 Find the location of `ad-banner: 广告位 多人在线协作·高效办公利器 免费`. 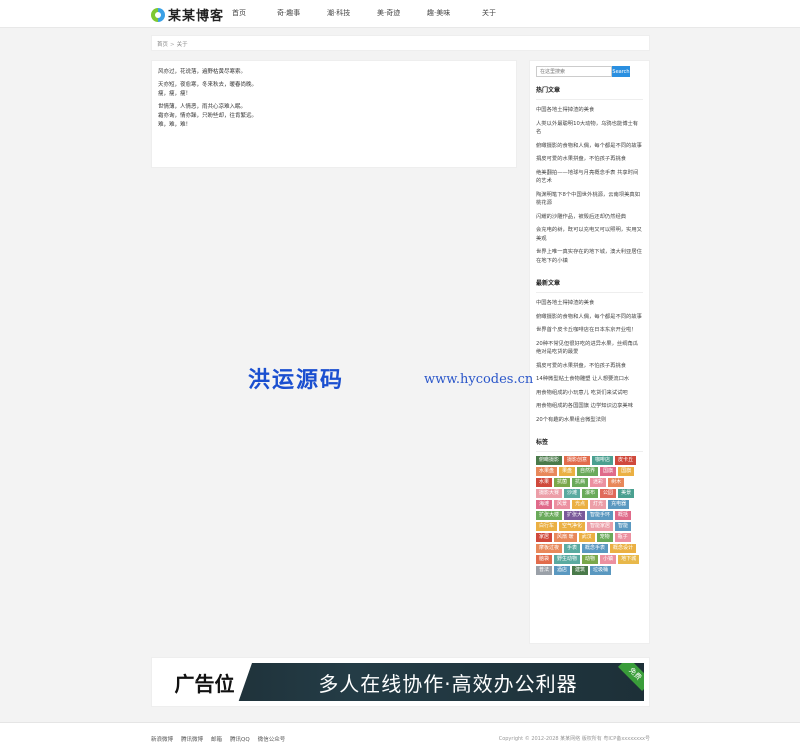

ad-banner: 广告位 多人在线协作·高效办公利器 免费 is located at coordinates (400, 682).